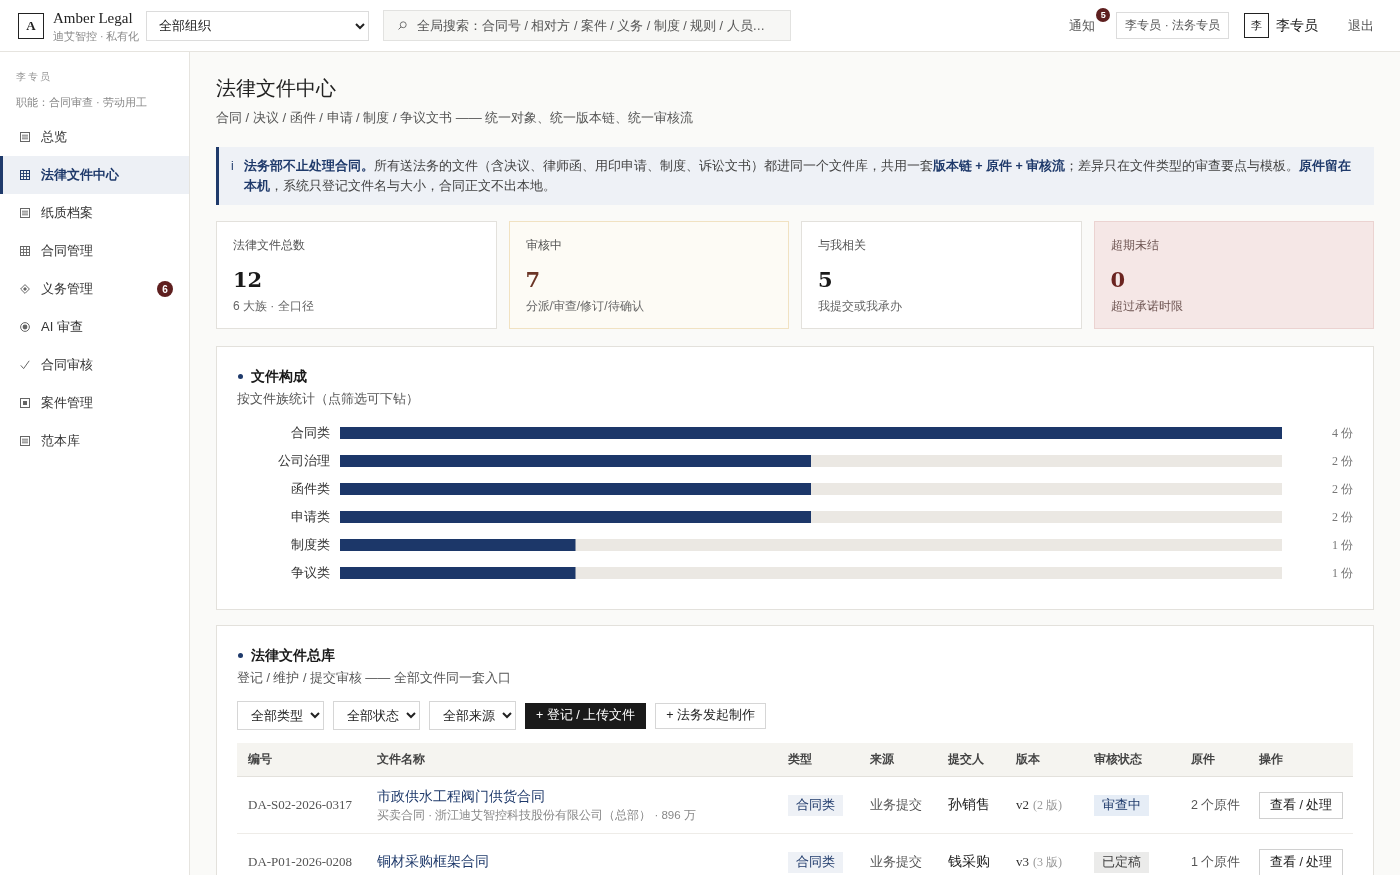 This screenshot has width=1400, height=875. Describe the element at coordinates (94, 175) in the screenshot. I see `nav-item: 法律文件中心` at that location.